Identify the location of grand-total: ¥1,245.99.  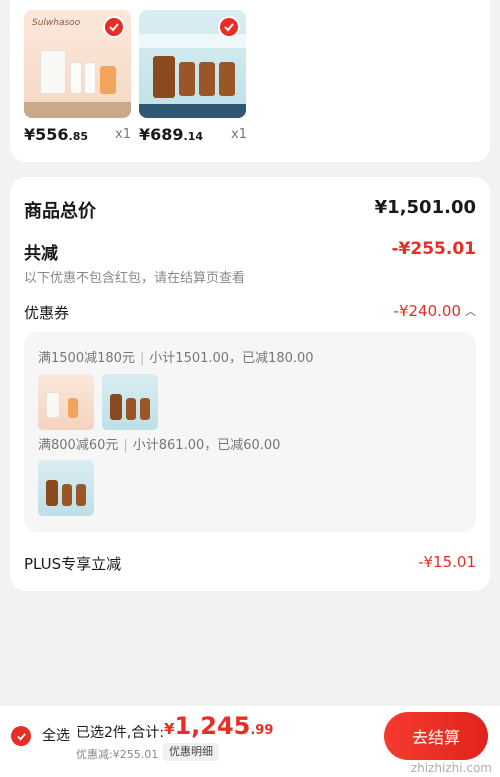
(219, 726).